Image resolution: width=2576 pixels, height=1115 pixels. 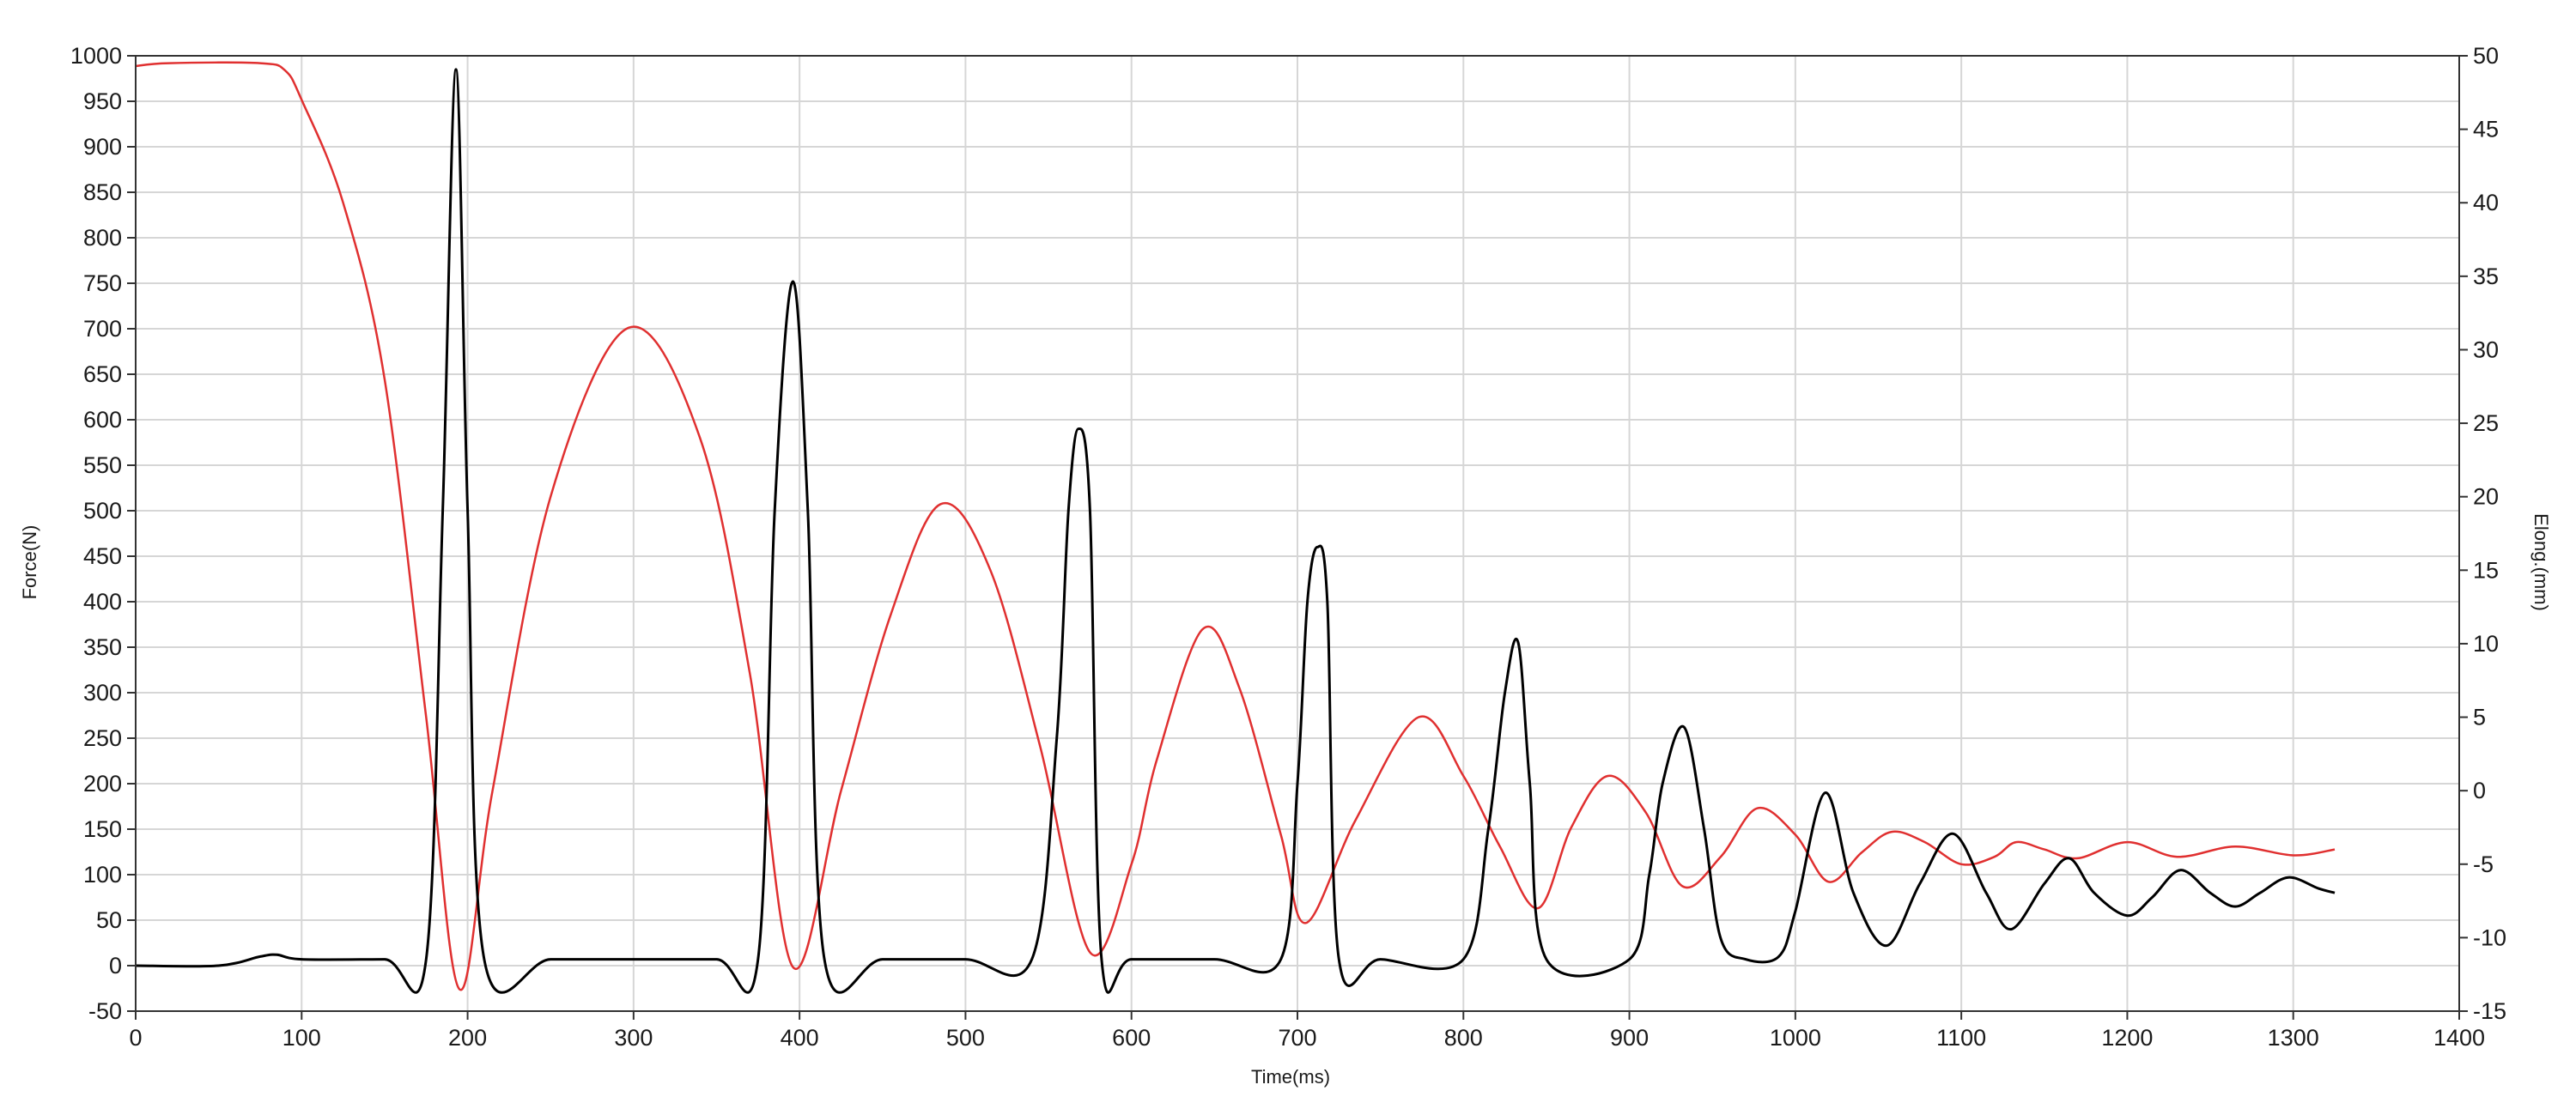 What do you see at coordinates (1297, 1038) in the screenshot?
I see `x-tick-label: 700` at bounding box center [1297, 1038].